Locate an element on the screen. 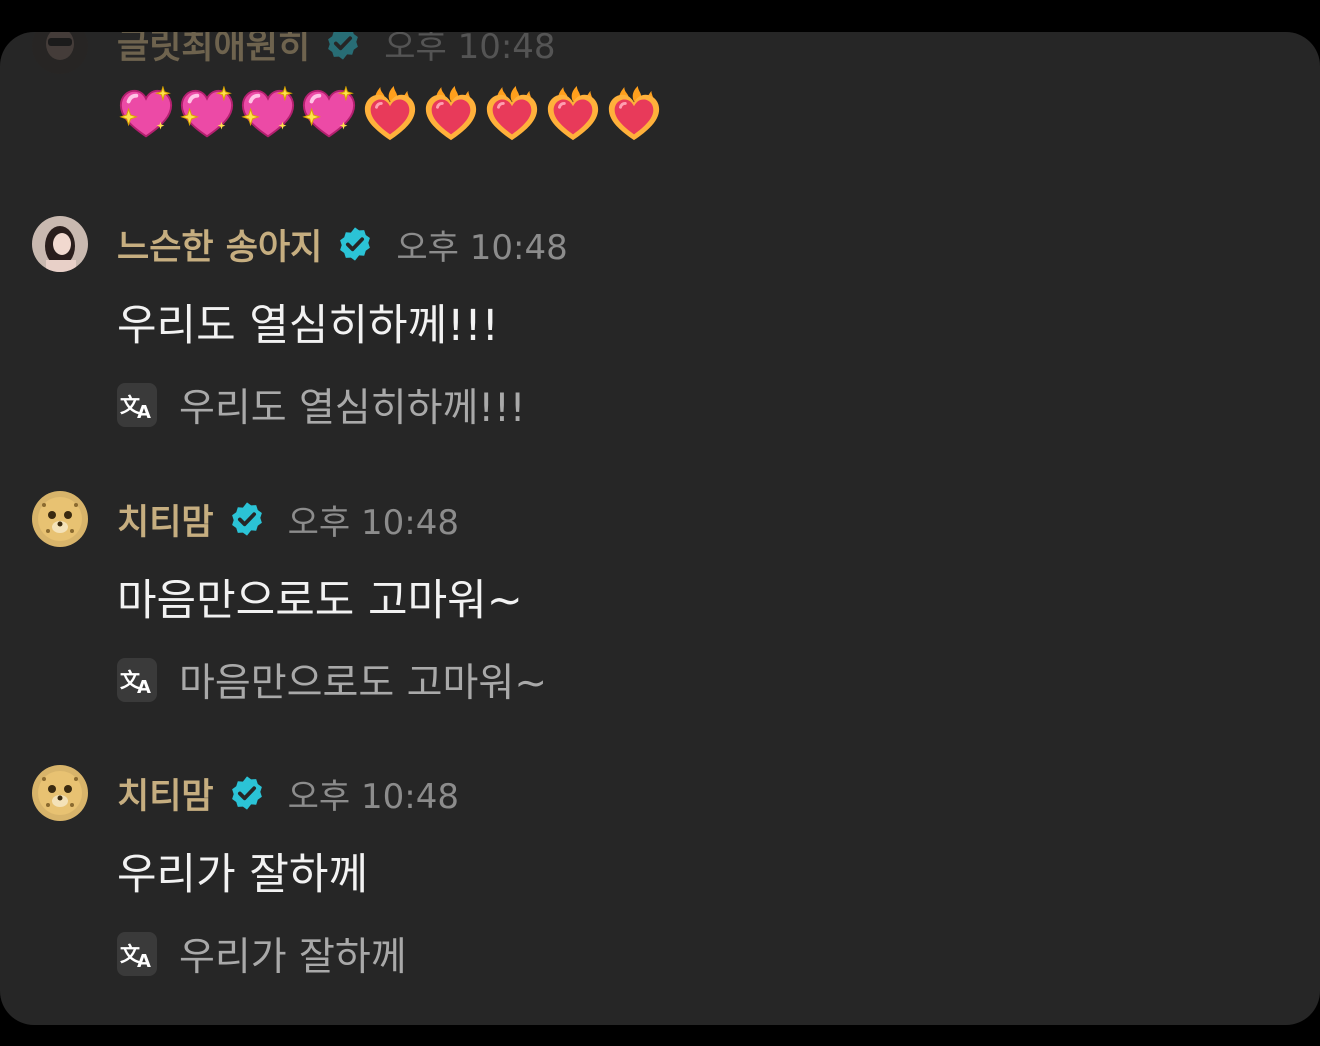 Image resolution: width=1320 pixels, height=1046 pixels. author-name: 느슨한 송아지 is located at coordinates (219, 244).